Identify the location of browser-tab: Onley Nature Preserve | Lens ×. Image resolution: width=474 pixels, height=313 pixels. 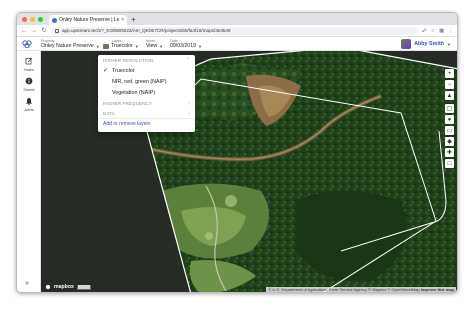
(88, 20).